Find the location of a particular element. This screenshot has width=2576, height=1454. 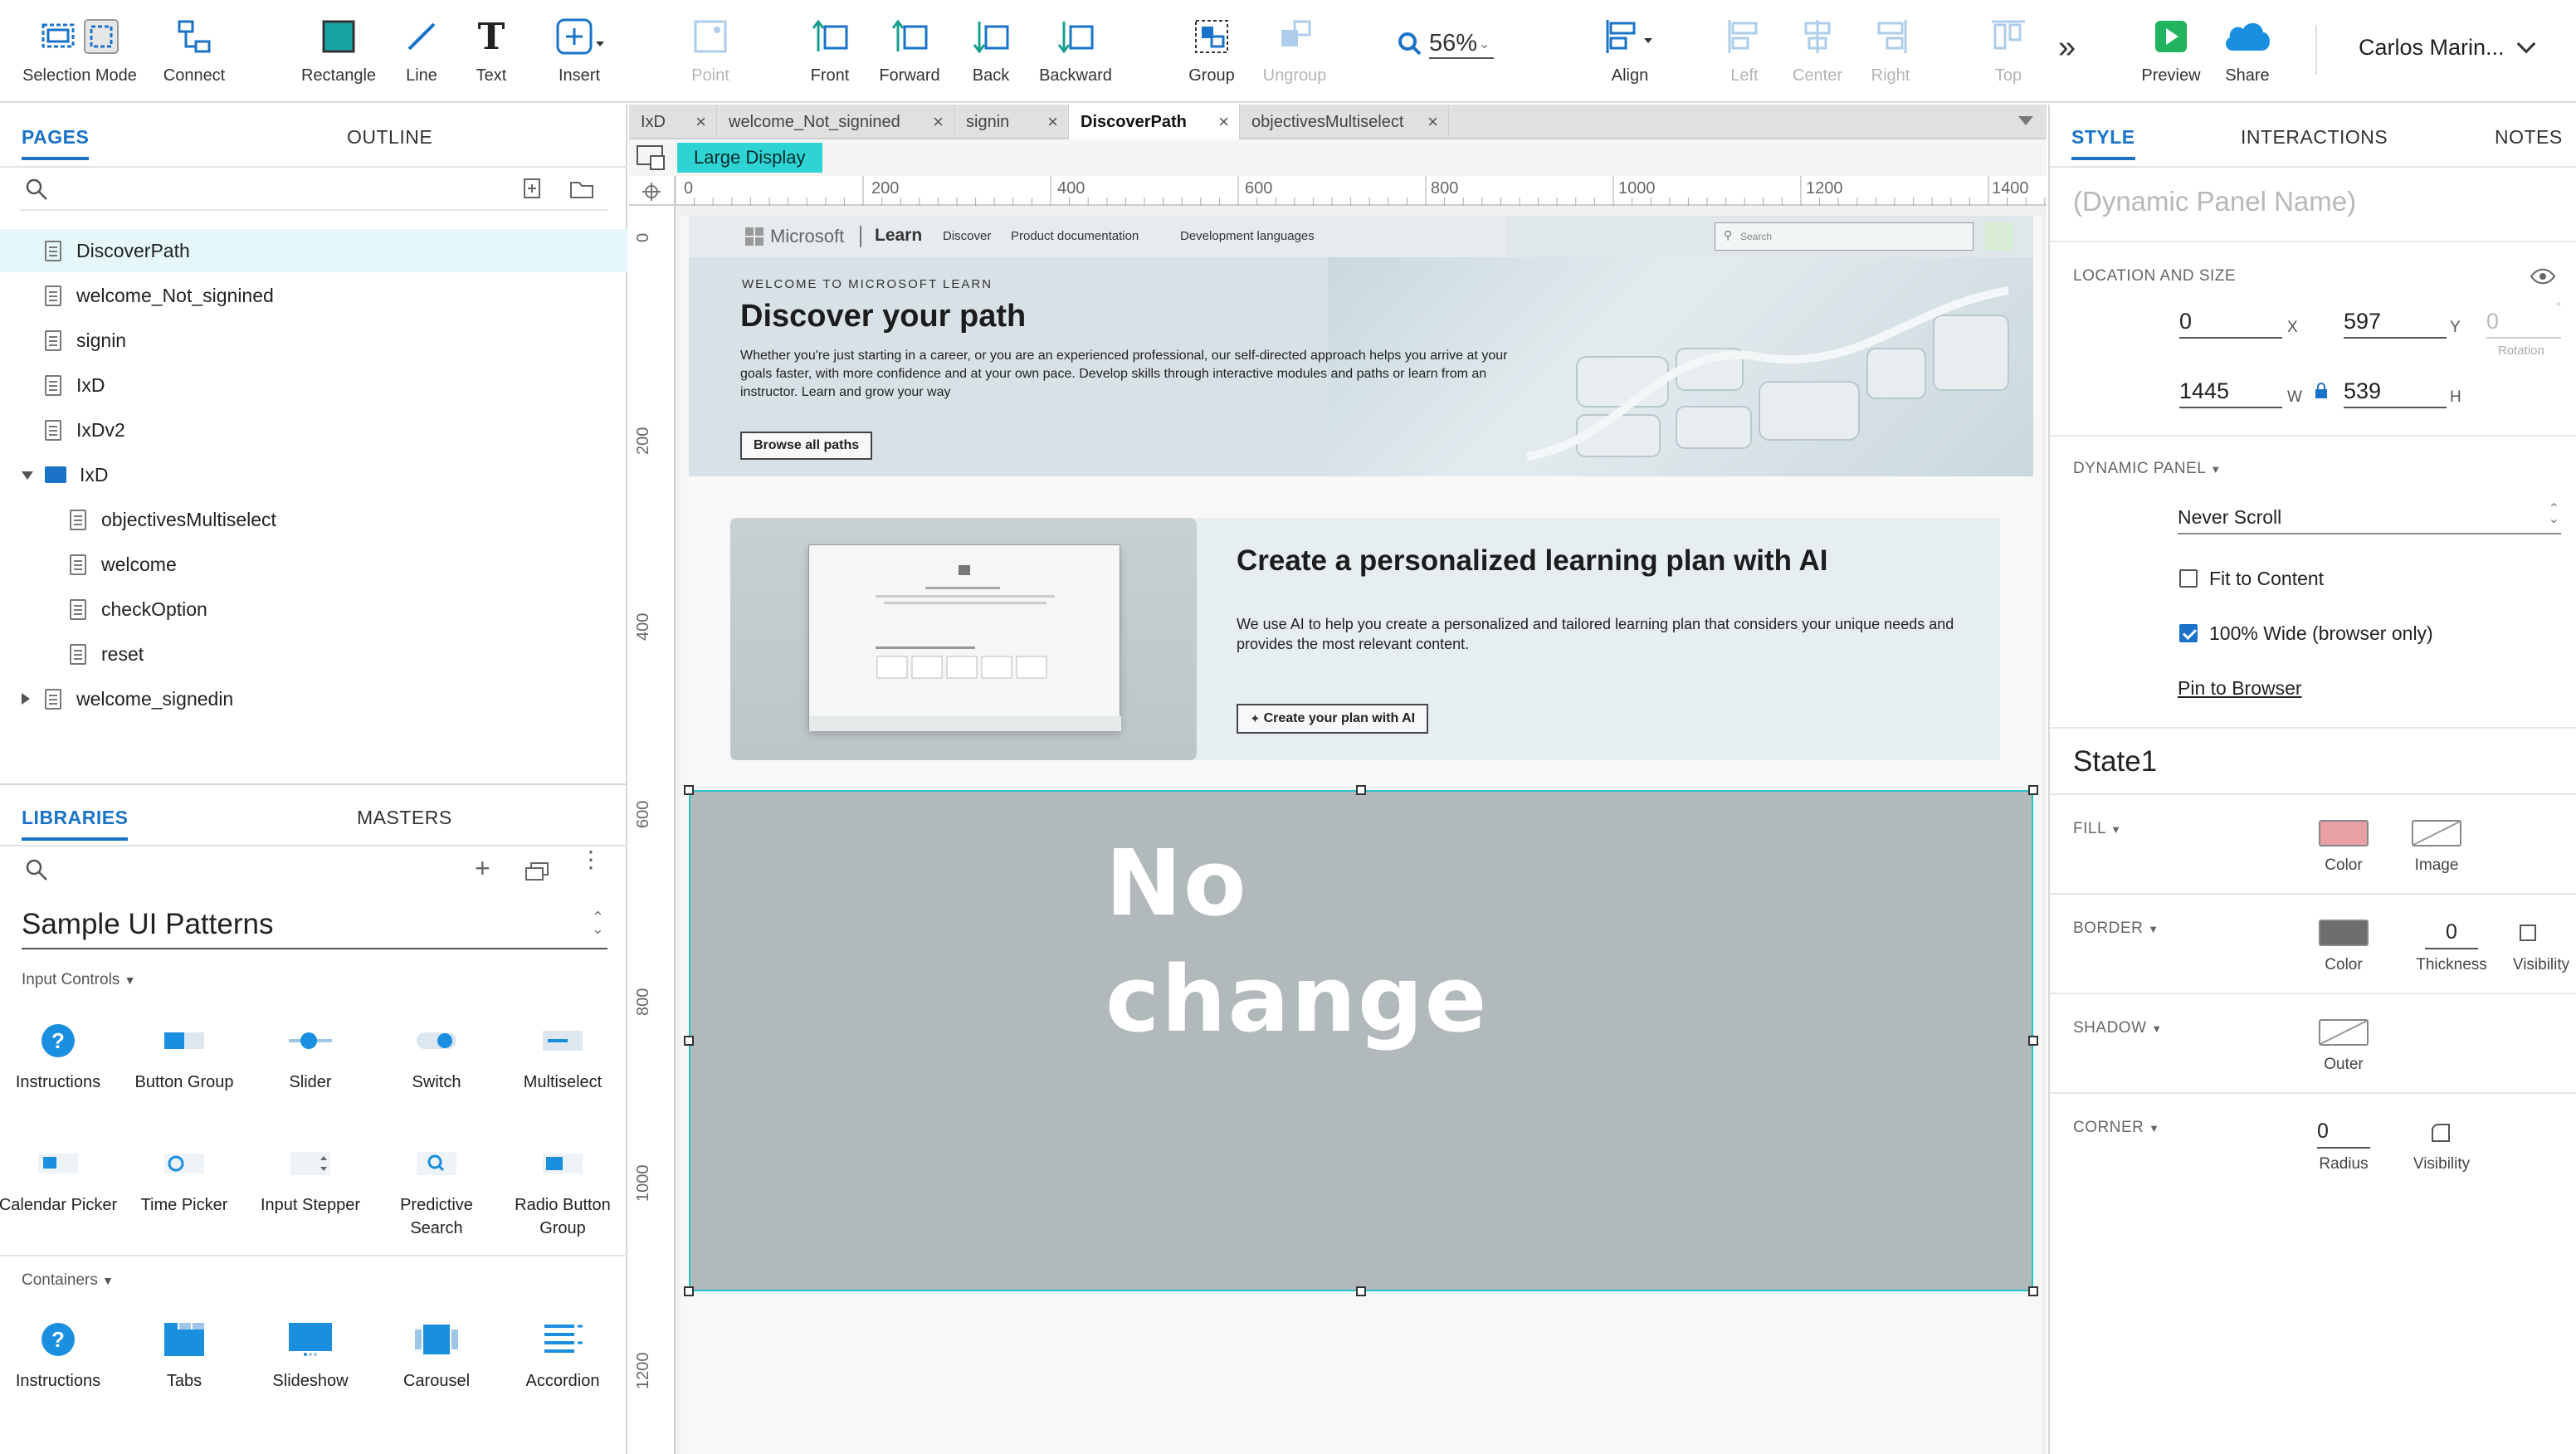

border-thickness-field: 0 is located at coordinates (2452, 932).